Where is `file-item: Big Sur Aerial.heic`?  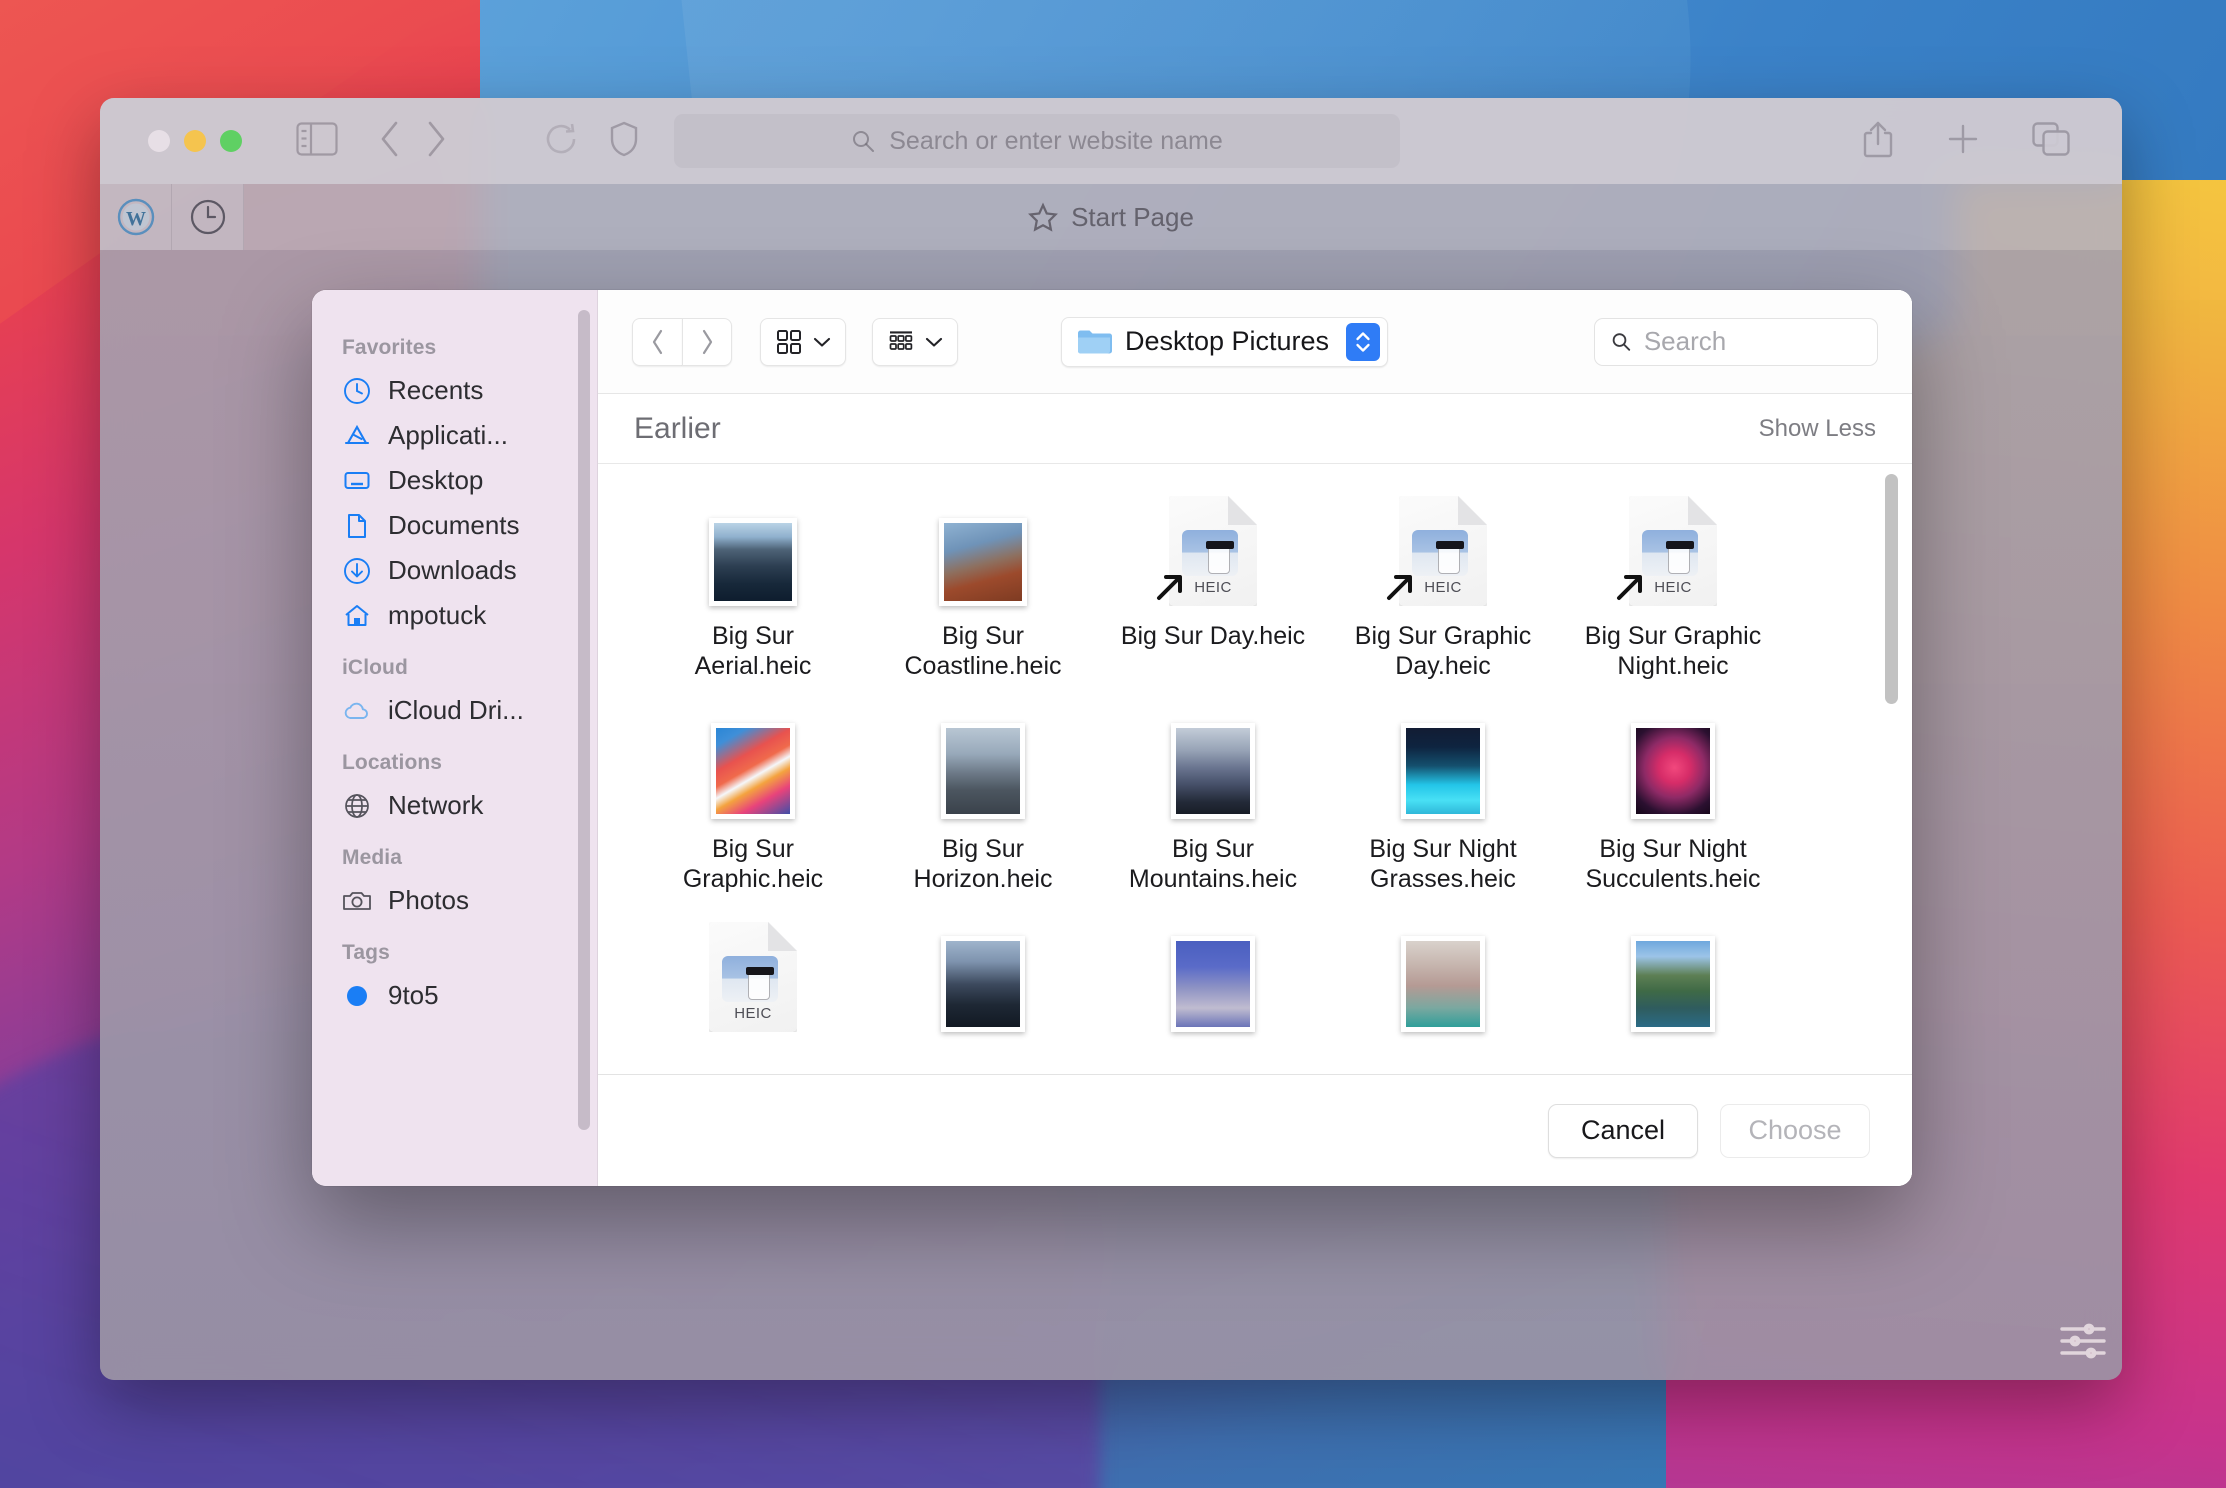
file-item: Big Sur Aerial.heic is located at coordinates (753, 585).